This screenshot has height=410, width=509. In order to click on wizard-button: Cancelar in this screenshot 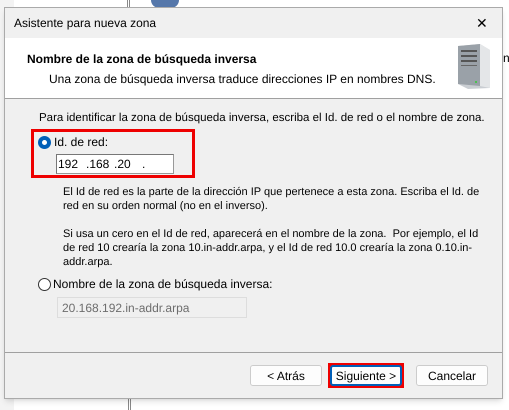, I will do `click(452, 375)`.